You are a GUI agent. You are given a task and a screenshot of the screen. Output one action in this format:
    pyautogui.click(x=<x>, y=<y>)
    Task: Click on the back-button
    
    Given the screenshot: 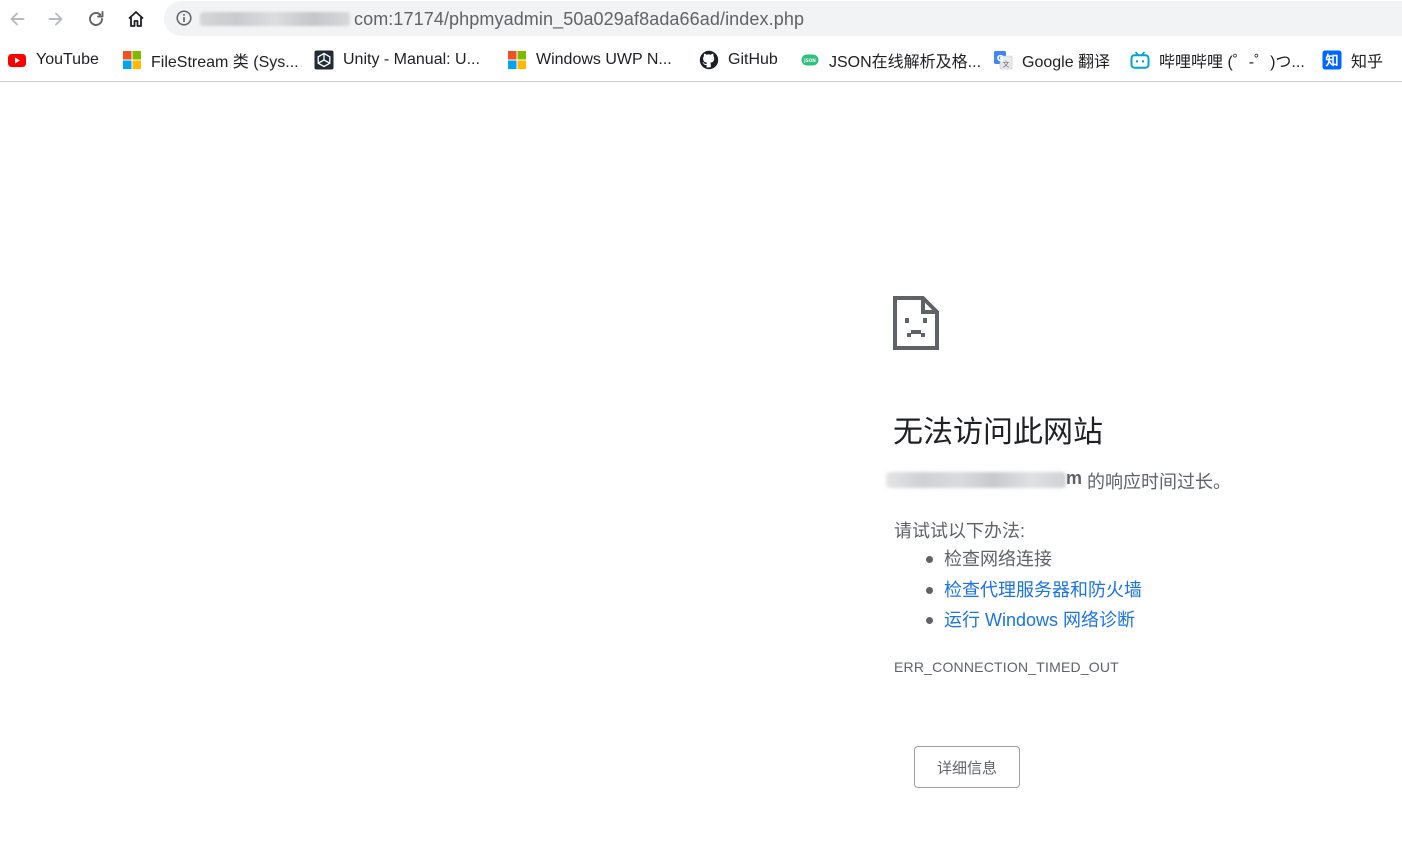 What is the action you would take?
    pyautogui.click(x=17, y=19)
    